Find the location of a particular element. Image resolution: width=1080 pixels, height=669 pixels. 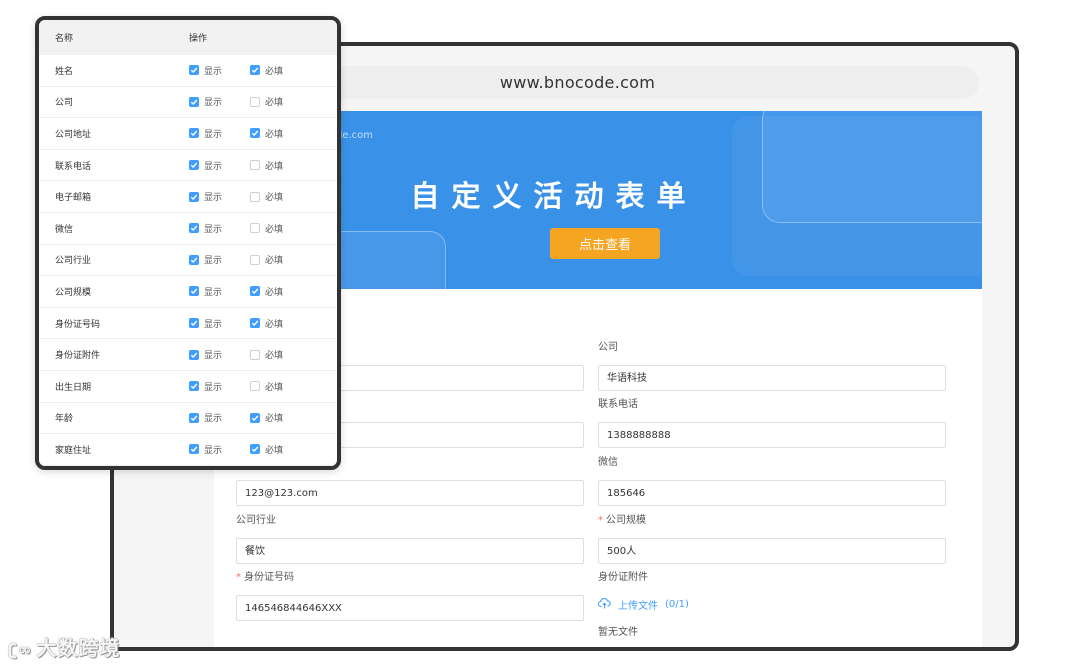

table-row: 身份证附件 显示 必填 is located at coordinates (188, 355).